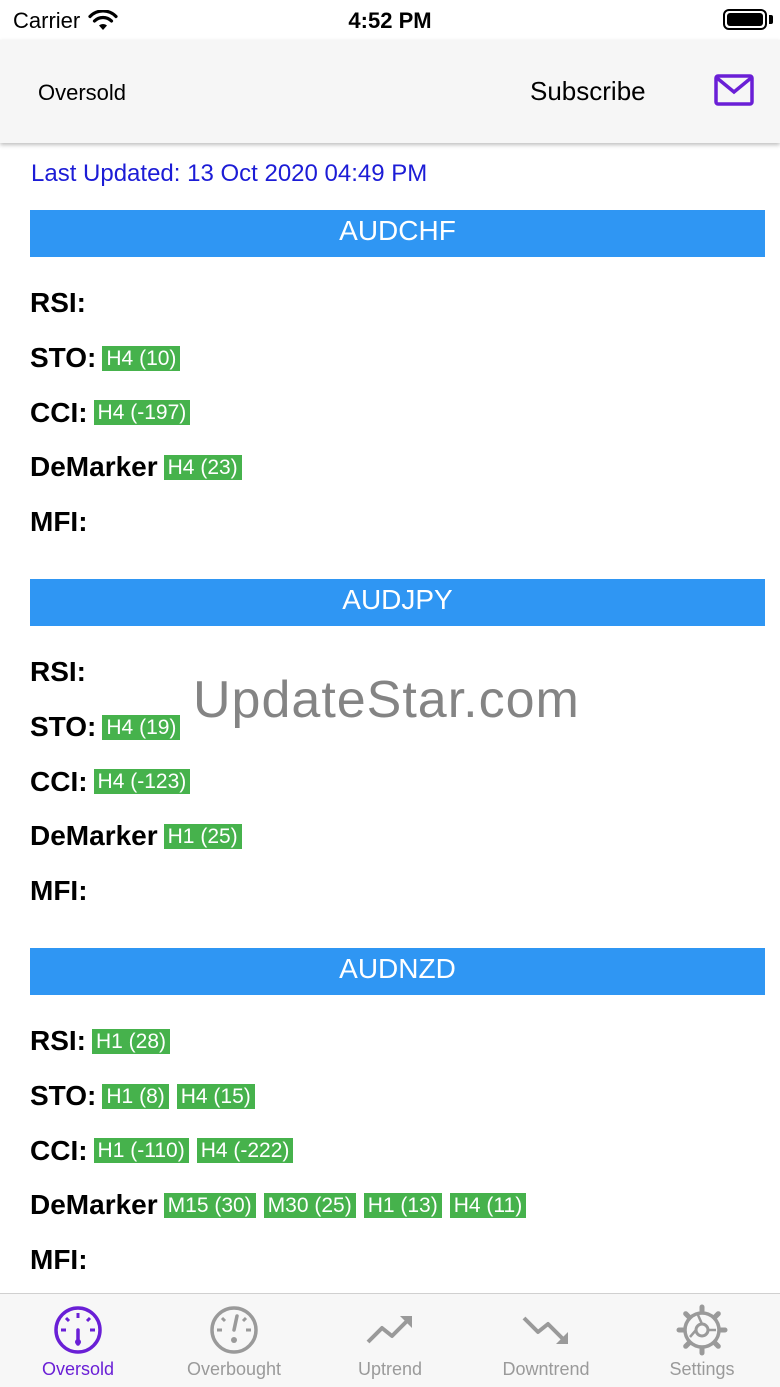 The width and height of the screenshot is (780, 1387). Describe the element at coordinates (397, 233) in the screenshot. I see `pair-header: AUDCHF` at that location.